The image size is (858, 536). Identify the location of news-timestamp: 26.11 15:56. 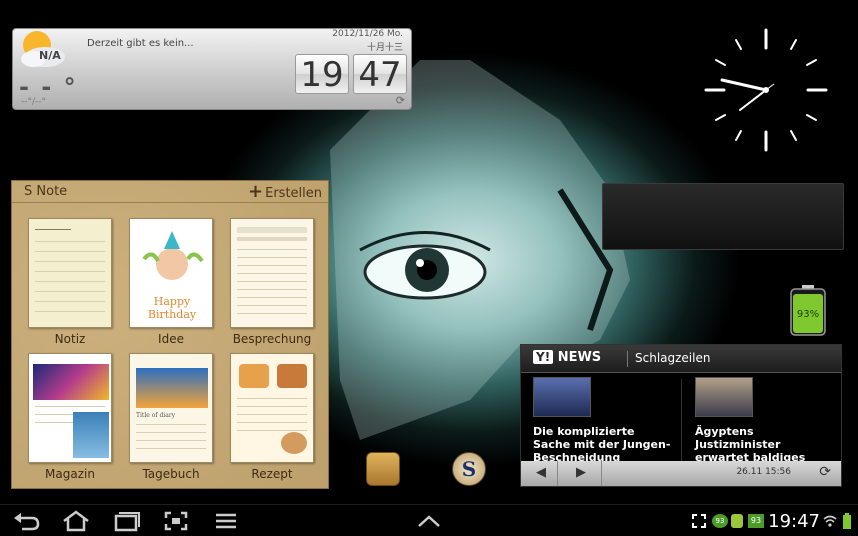
(763, 472).